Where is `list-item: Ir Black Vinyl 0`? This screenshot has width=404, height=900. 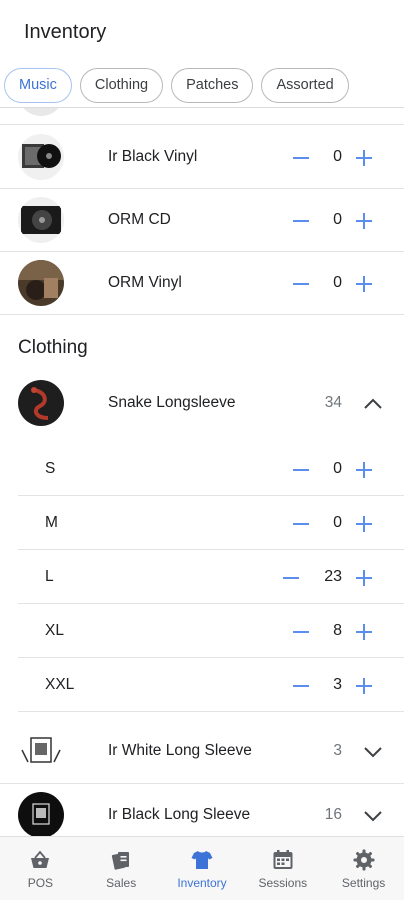 list-item: Ir Black Vinyl 0 is located at coordinates (202, 157).